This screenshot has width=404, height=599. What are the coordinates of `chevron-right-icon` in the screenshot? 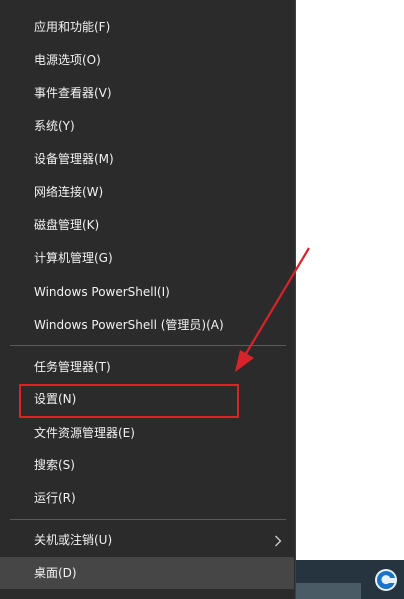 It's located at (278, 540).